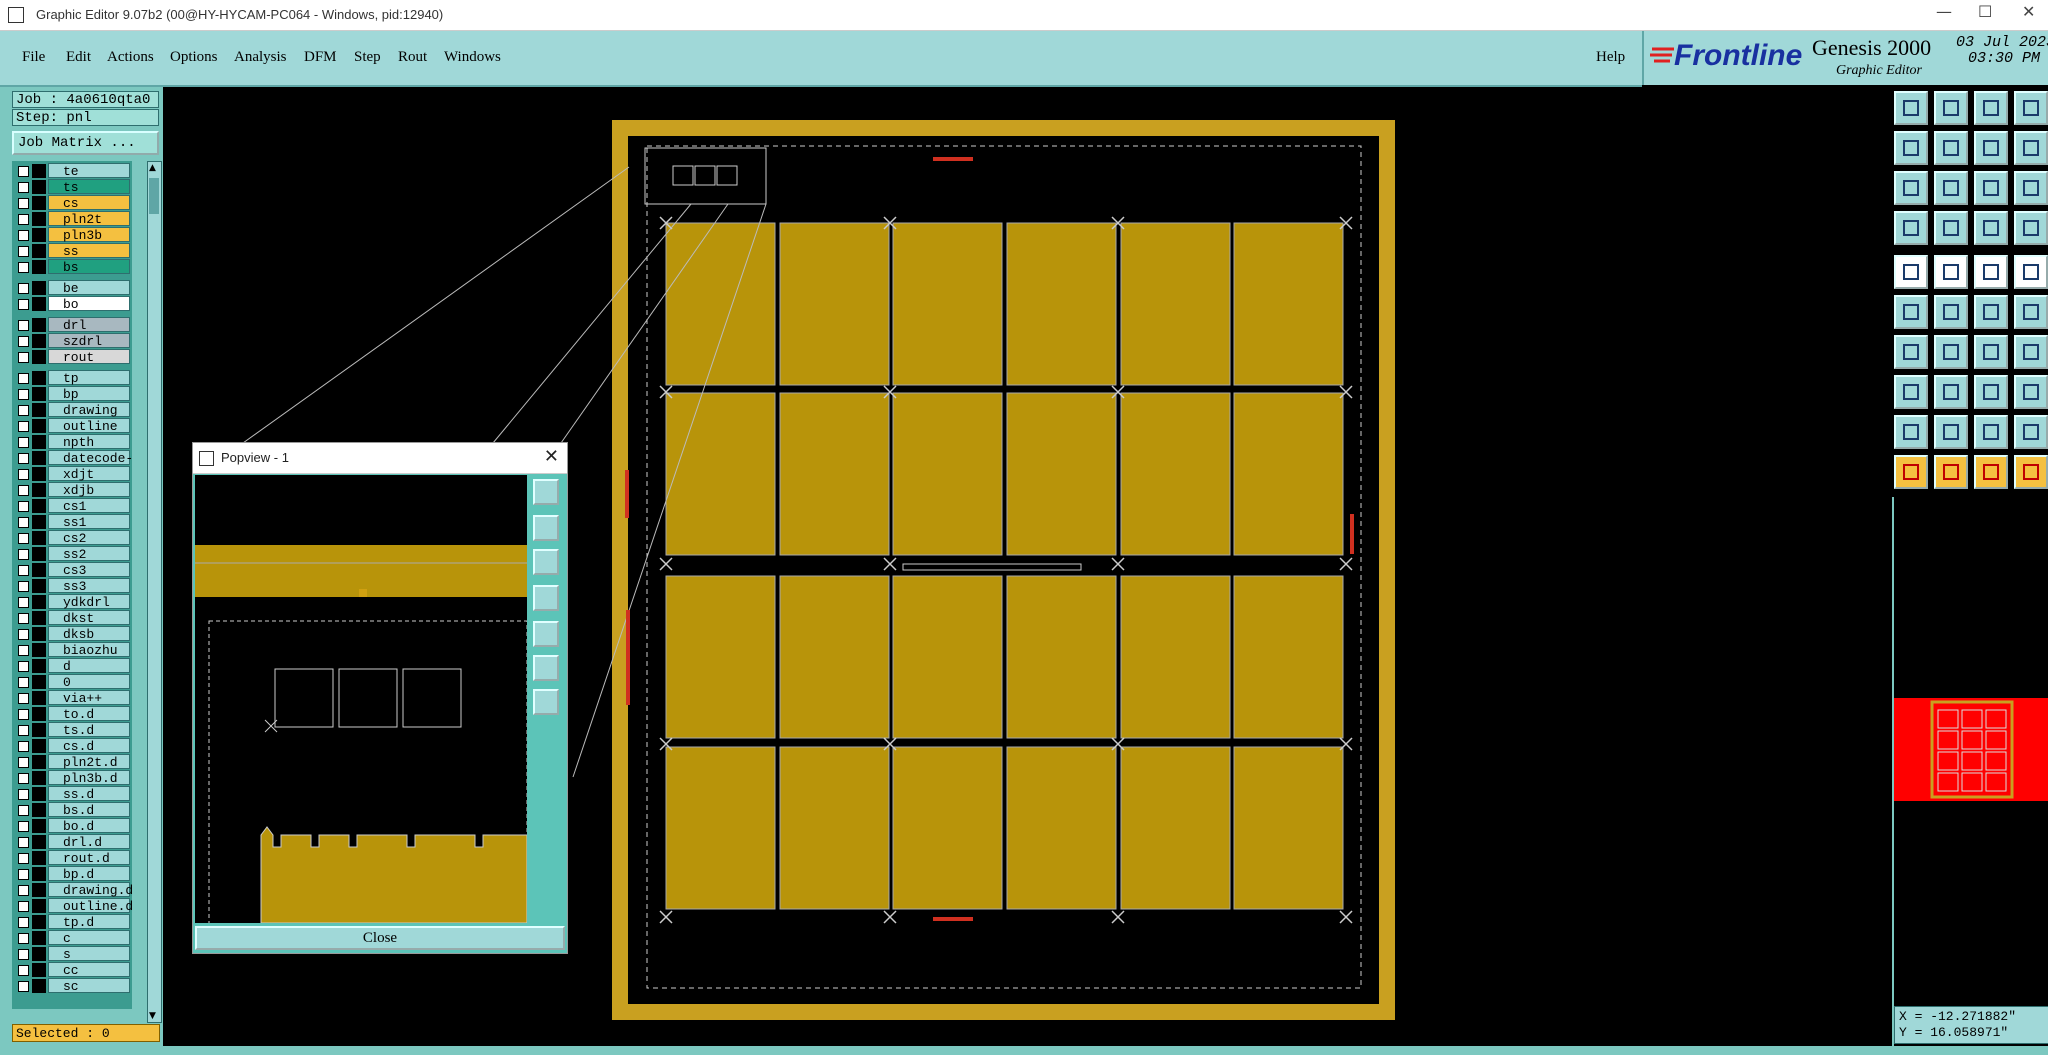 The image size is (2048, 1055). Describe the element at coordinates (90, 906) in the screenshot. I see `layer-name: outline.d` at that location.